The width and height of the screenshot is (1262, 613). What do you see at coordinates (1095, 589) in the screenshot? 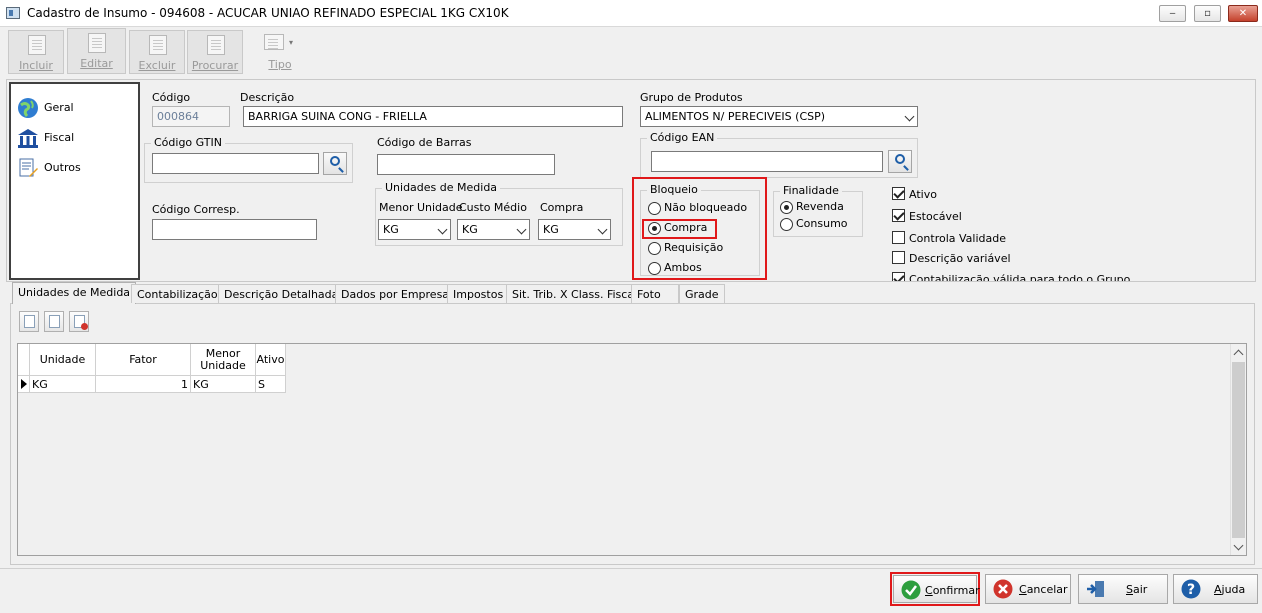
I see `exit-door-icon` at bounding box center [1095, 589].